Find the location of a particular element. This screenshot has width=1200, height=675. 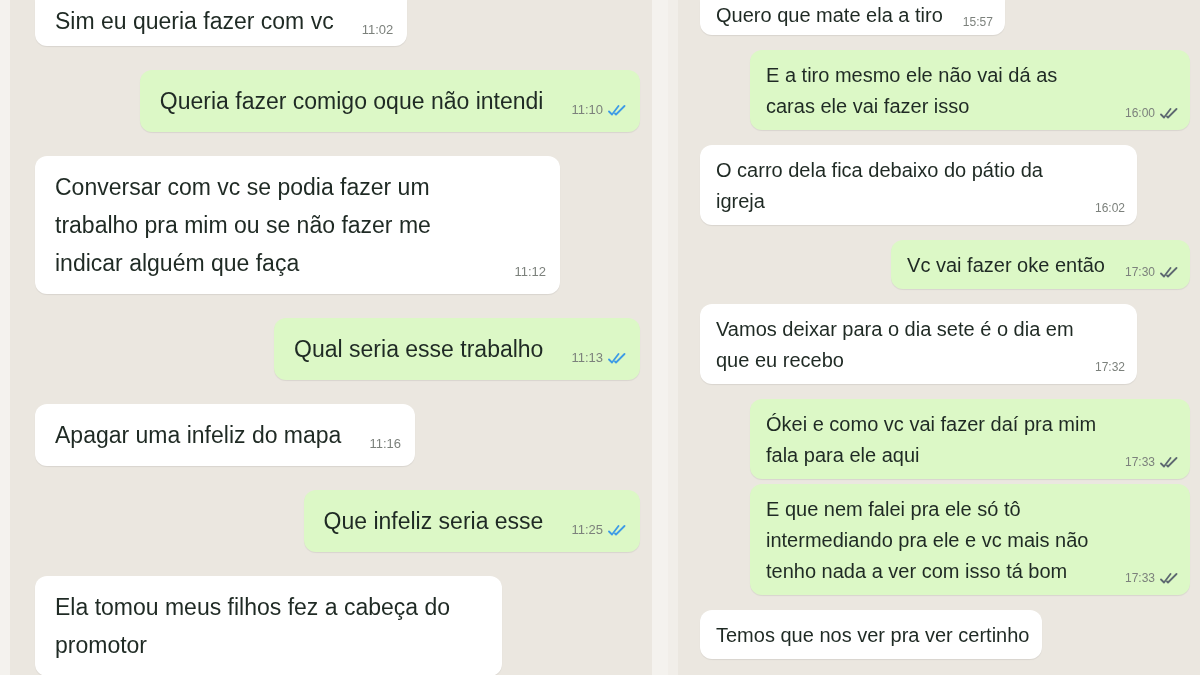

message-time: 11:02 is located at coordinates (377, 30).